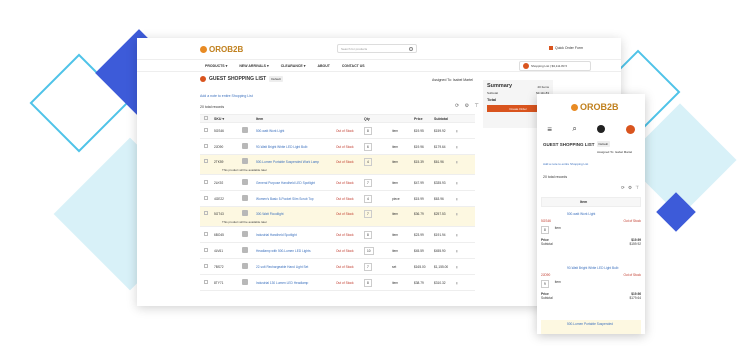  Describe the element at coordinates (378, 119) in the screenshot. I see `col-qty: Qty` at that location.